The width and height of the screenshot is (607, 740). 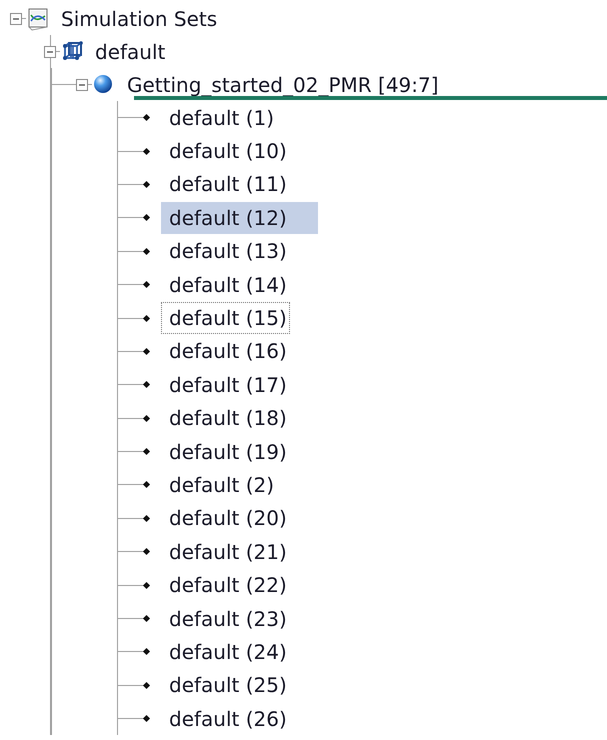 What do you see at coordinates (239, 284) in the screenshot?
I see `tree-item: default (14)` at bounding box center [239, 284].